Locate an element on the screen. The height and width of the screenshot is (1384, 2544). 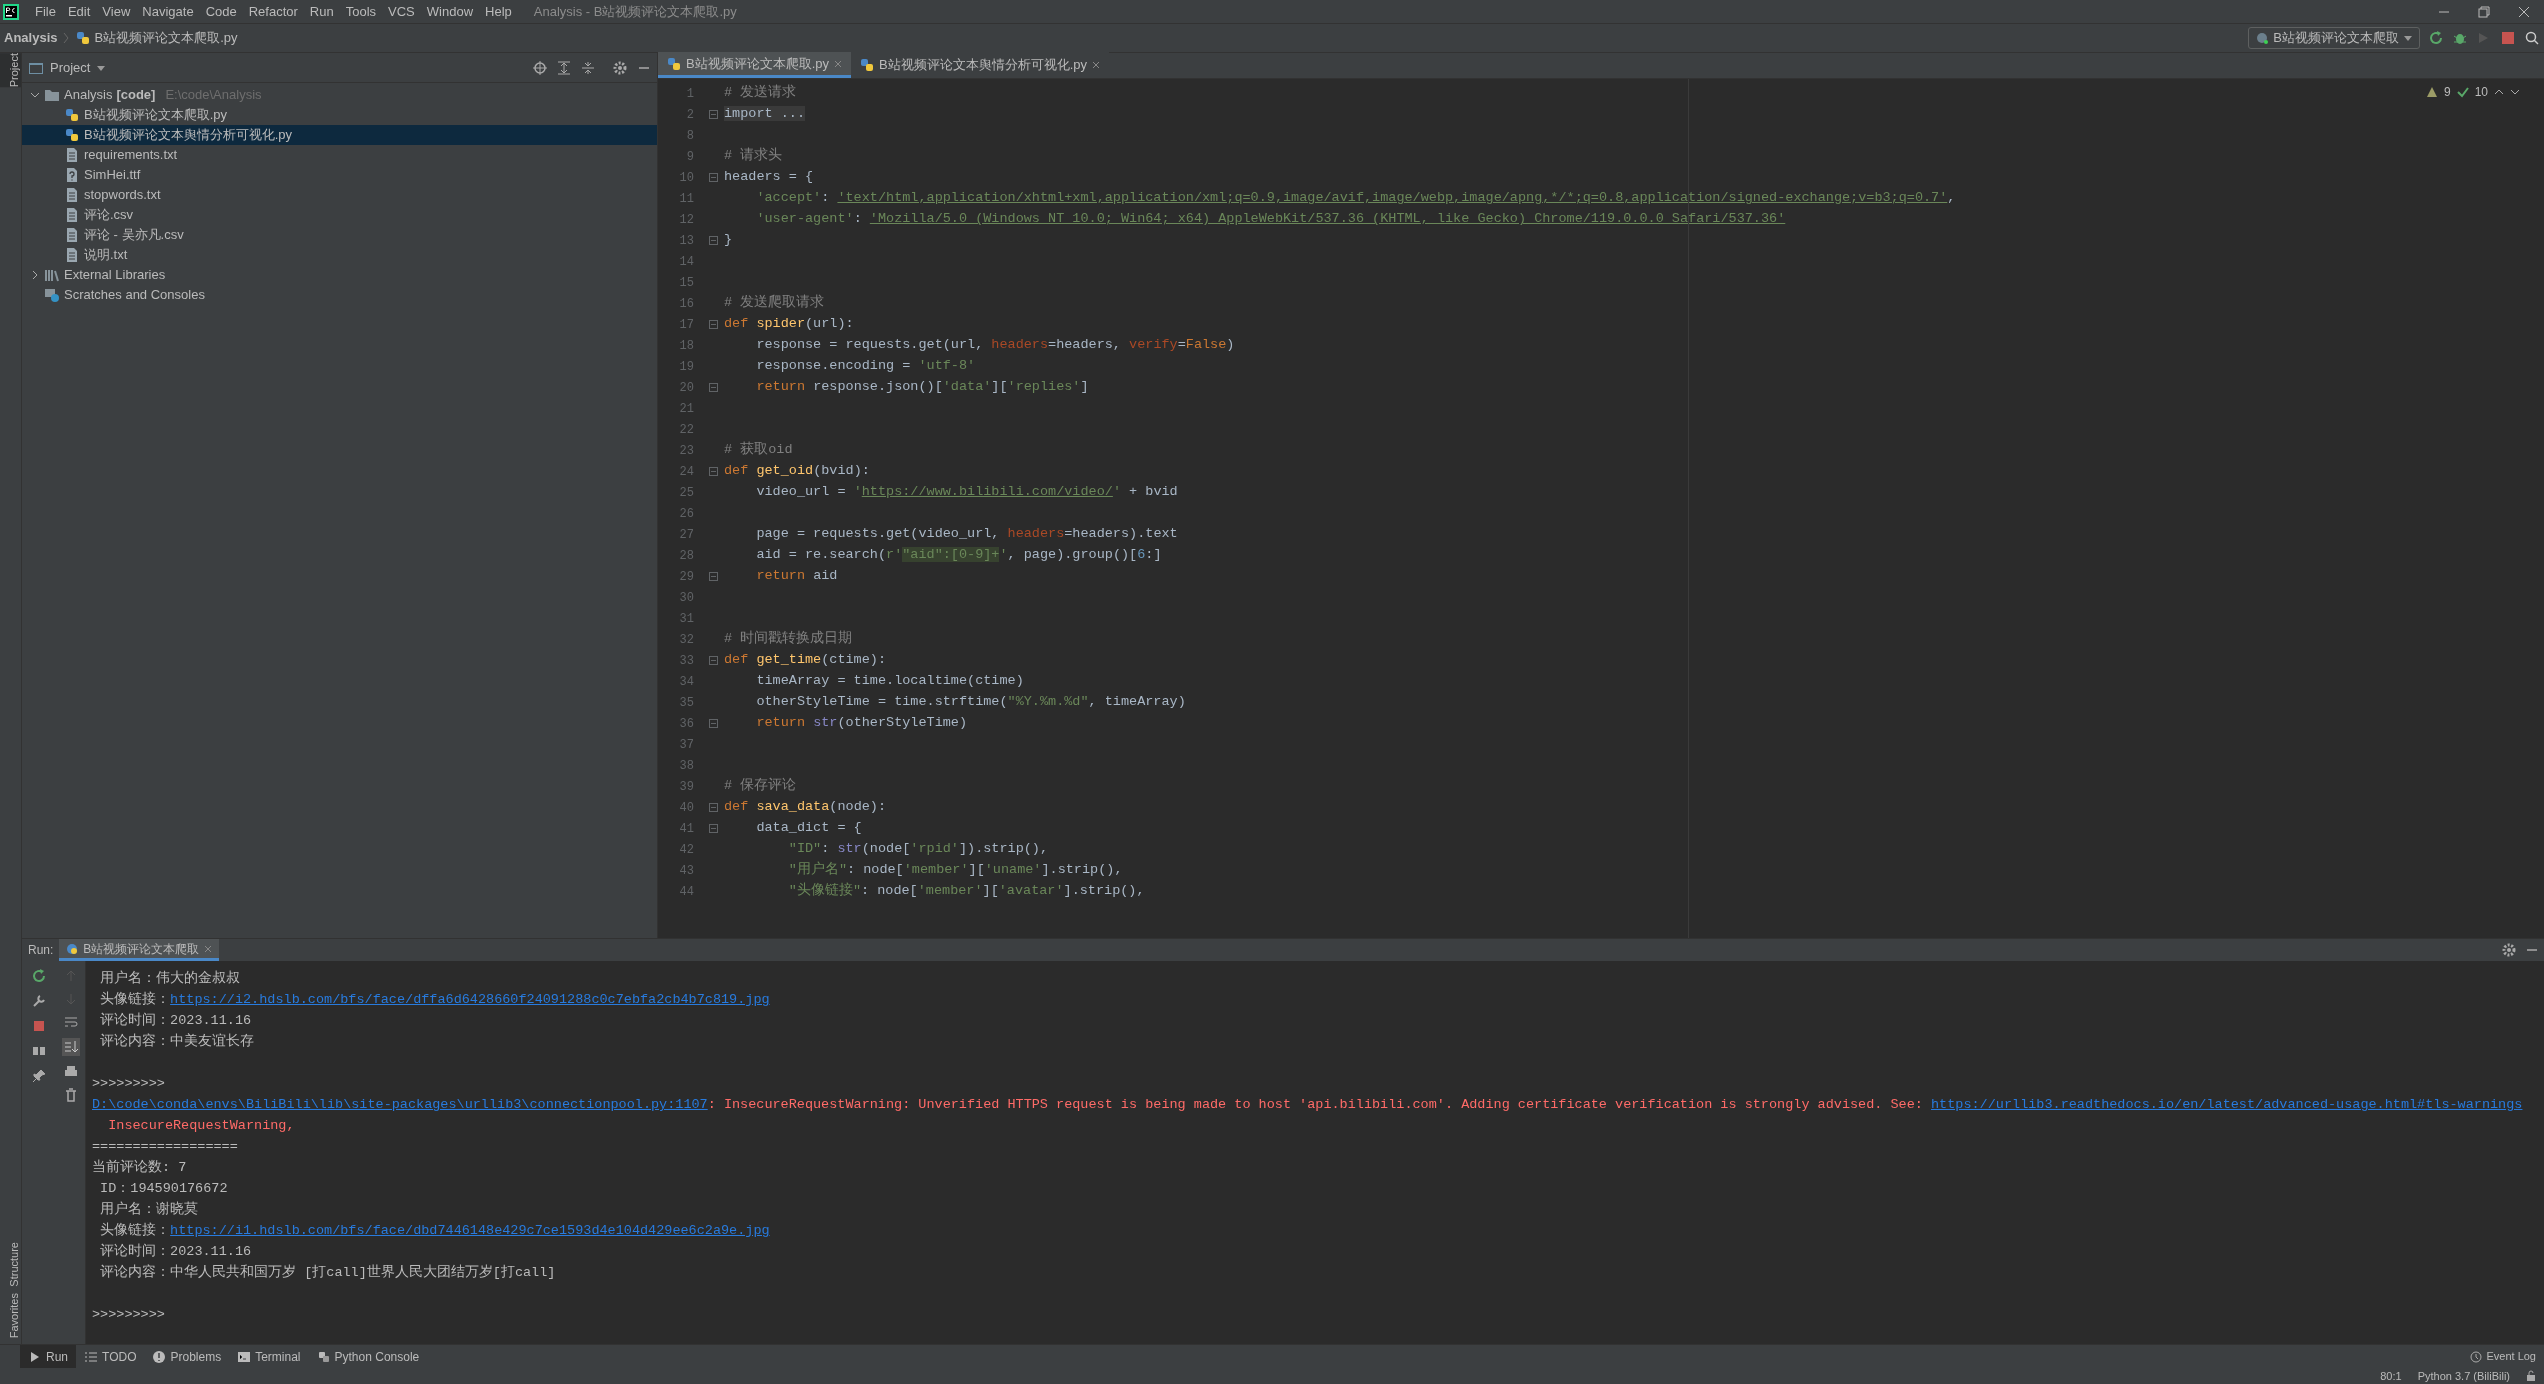
editor-tab: B站视频评论文本爬取.py is located at coordinates (754, 65).